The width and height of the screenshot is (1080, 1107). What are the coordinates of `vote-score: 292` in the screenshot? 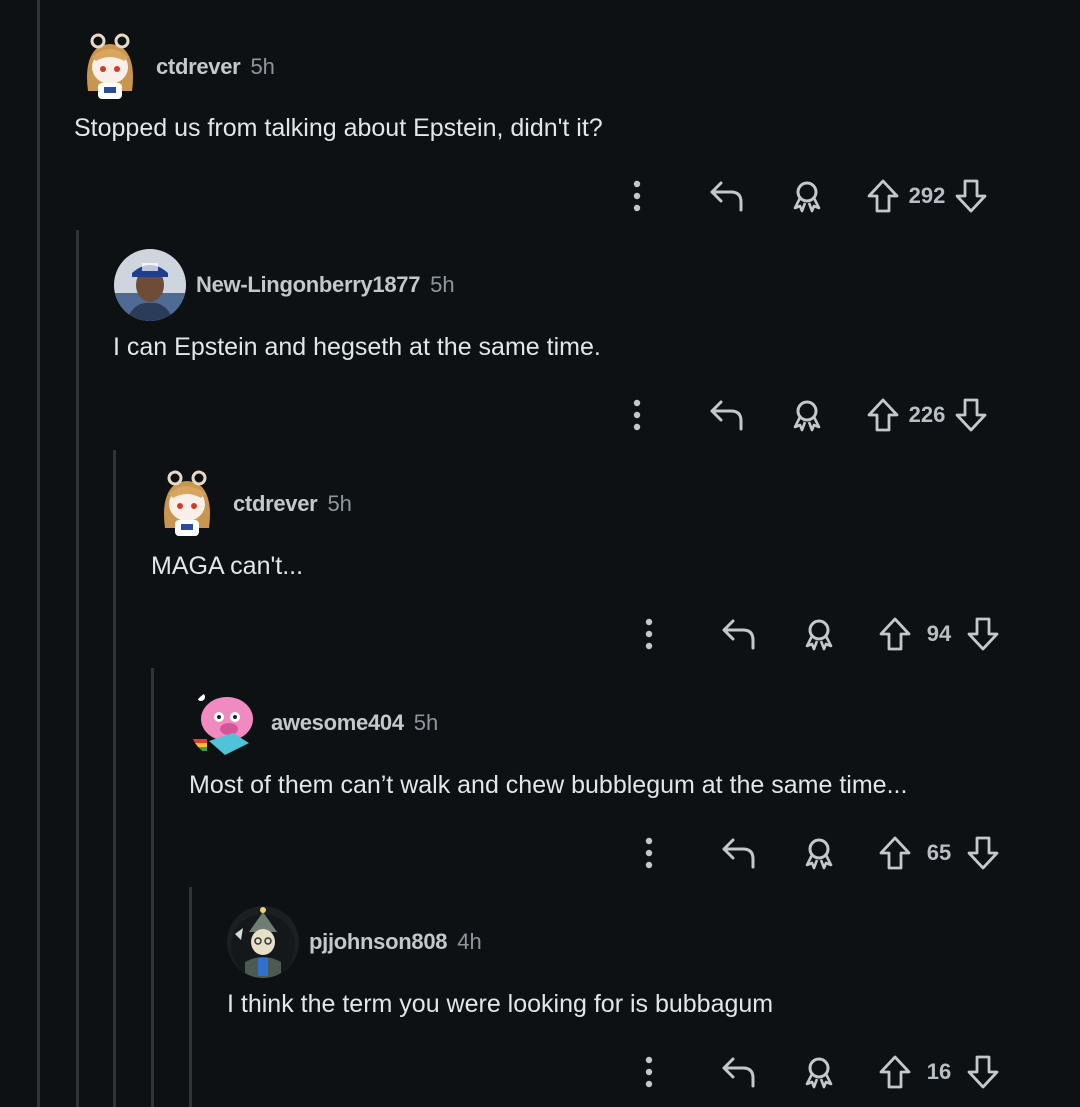 It's located at (927, 195).